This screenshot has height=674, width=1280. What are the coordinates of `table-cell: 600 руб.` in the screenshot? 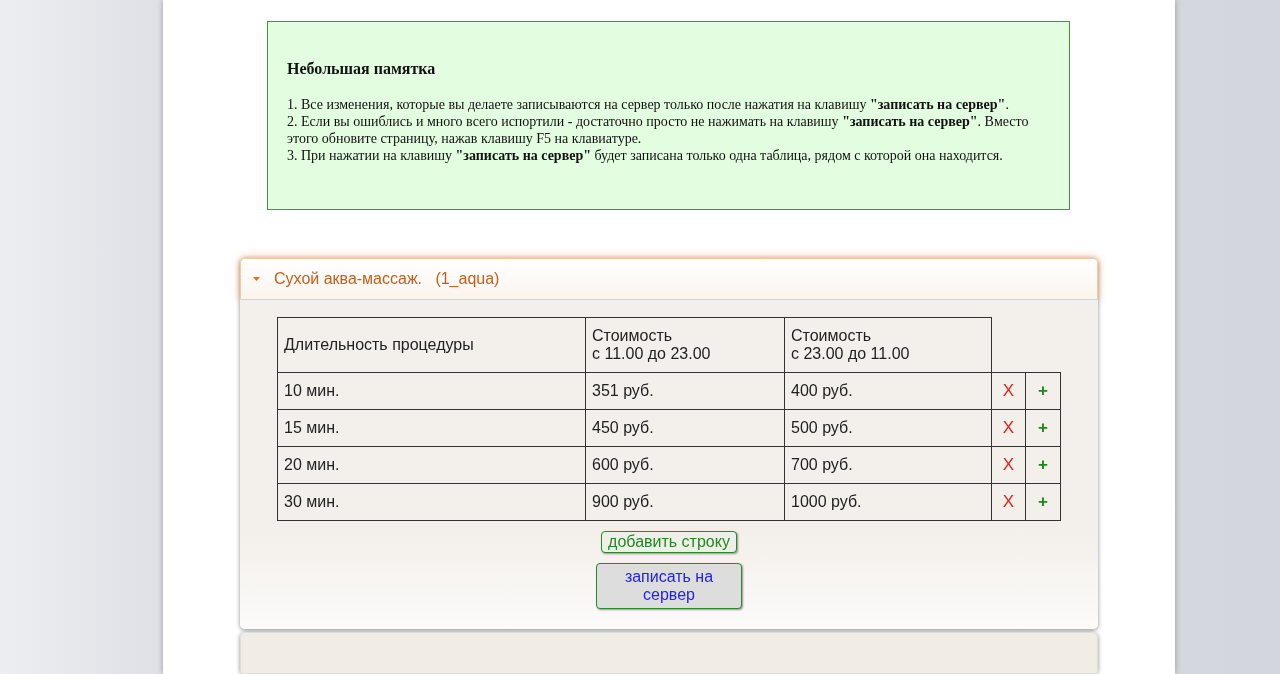 It's located at (685, 465).